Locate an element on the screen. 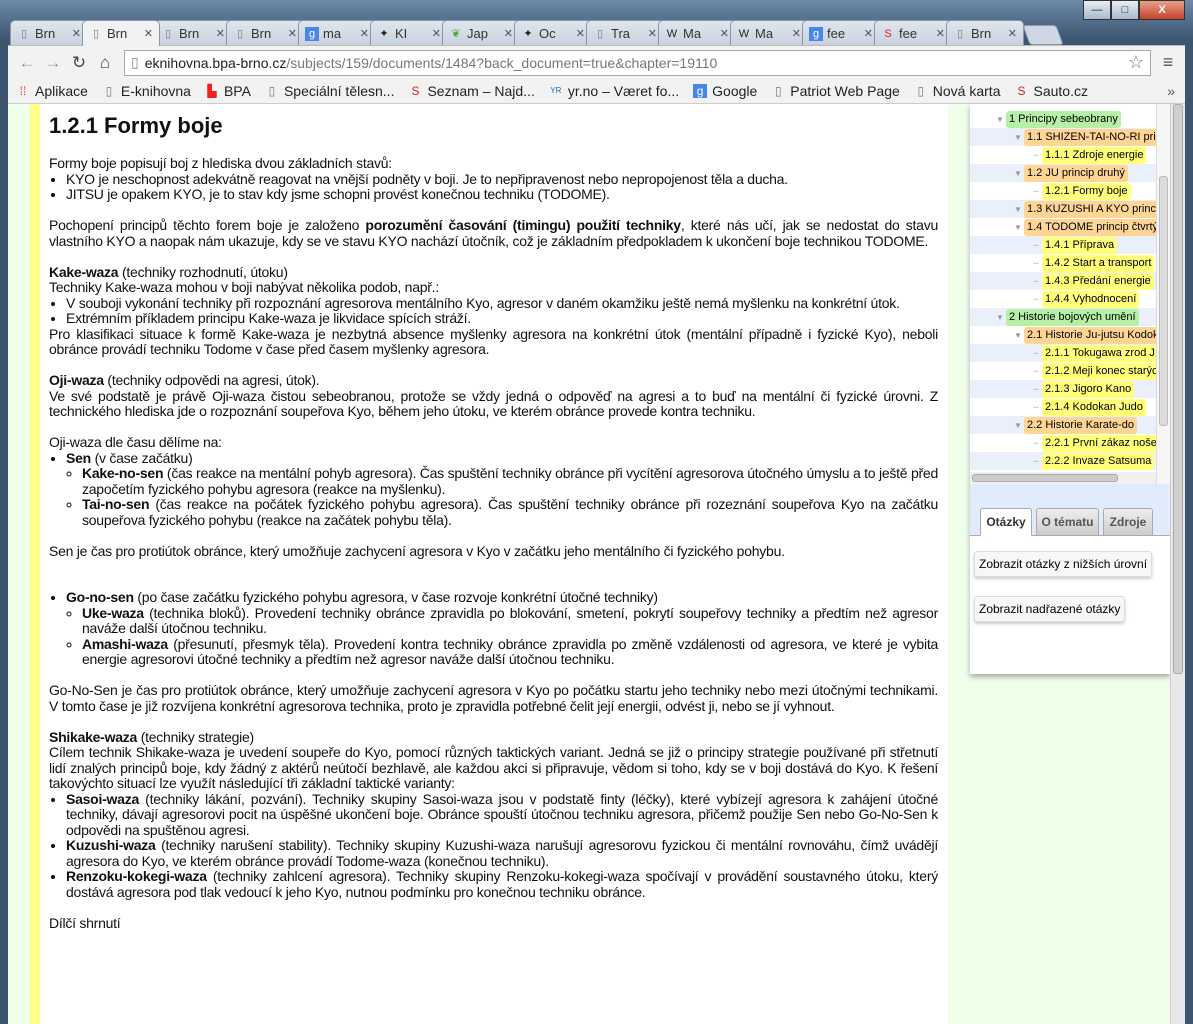 This screenshot has height=1024, width=1193. tree-item: ▼ 2.1 Historie Ju-jutsu Kodok is located at coordinates (1070, 335).